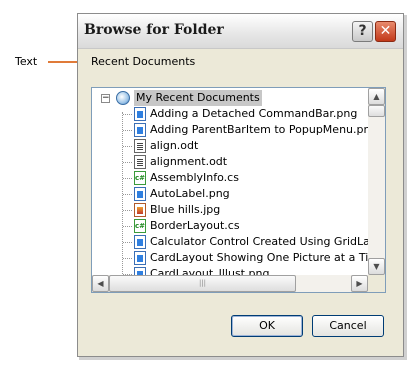 Image resolution: width=416 pixels, height=370 pixels. I want to click on tree-item: alignment.odt, so click(230, 162).